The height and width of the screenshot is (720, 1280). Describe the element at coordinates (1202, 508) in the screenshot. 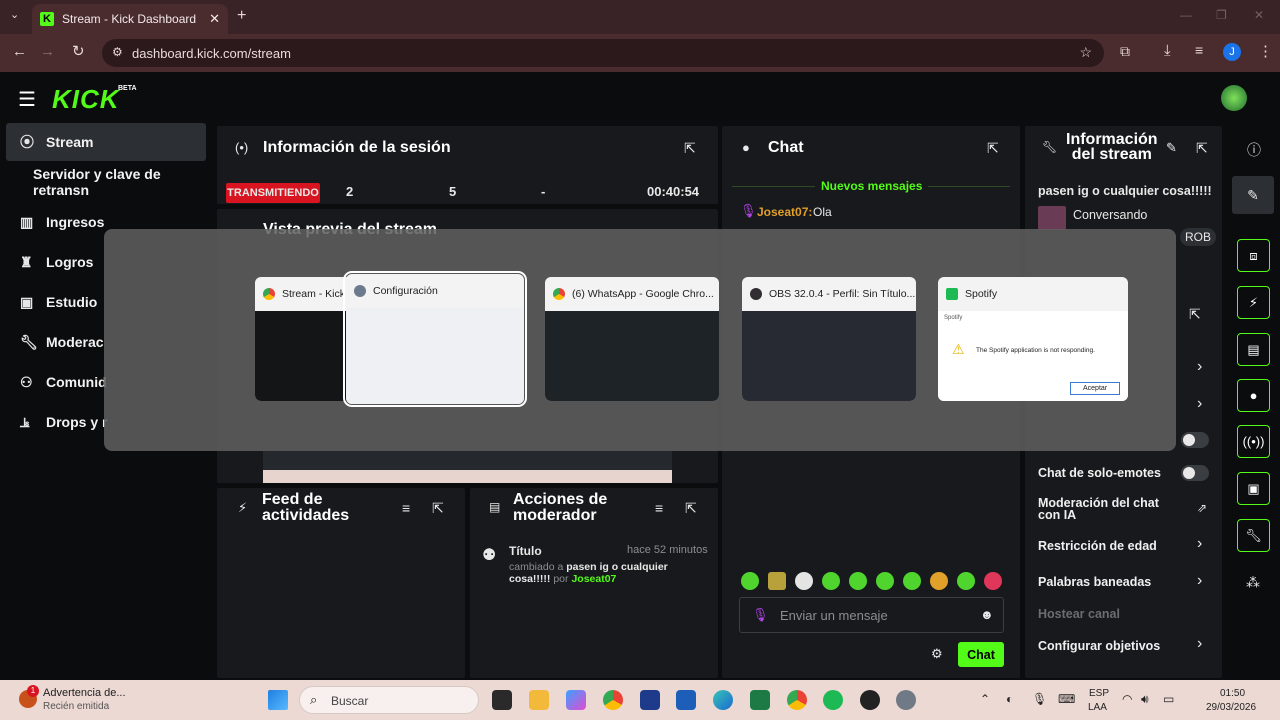

I see `external-link-icon: ⇗` at that location.